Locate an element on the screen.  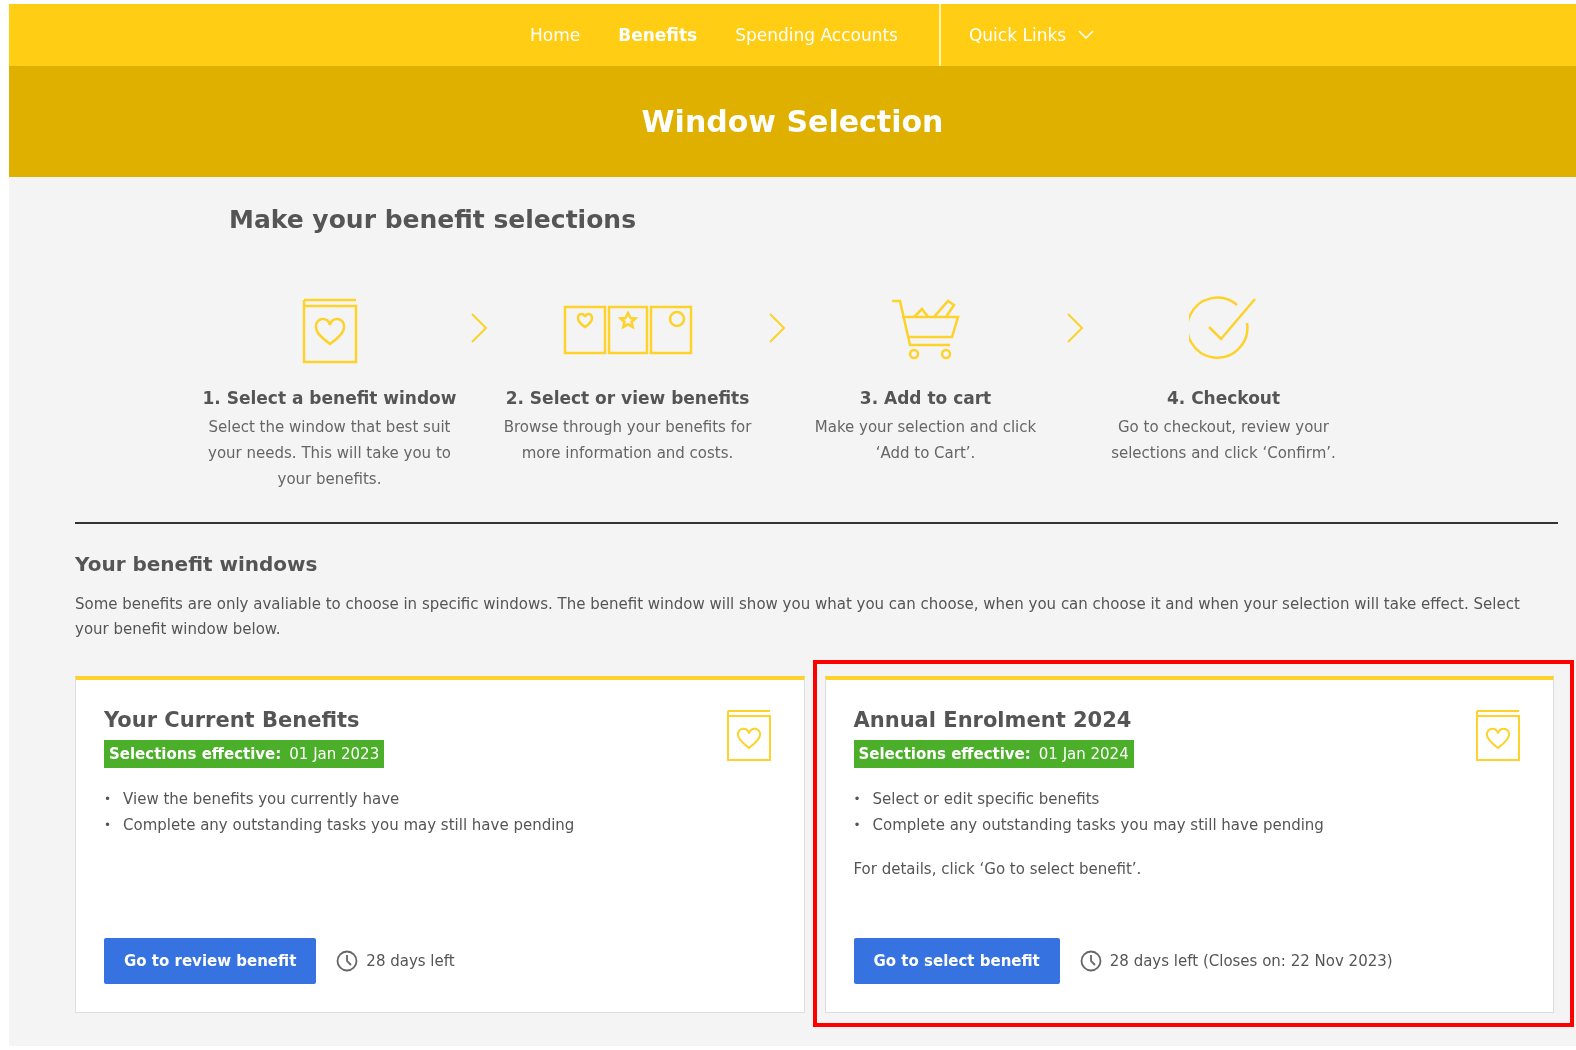
section-heading: Make your benefit selections is located at coordinates (432, 219).